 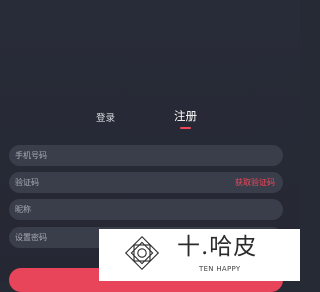 What do you see at coordinates (142, 253) in the screenshot?
I see `logo-icon` at bounding box center [142, 253].